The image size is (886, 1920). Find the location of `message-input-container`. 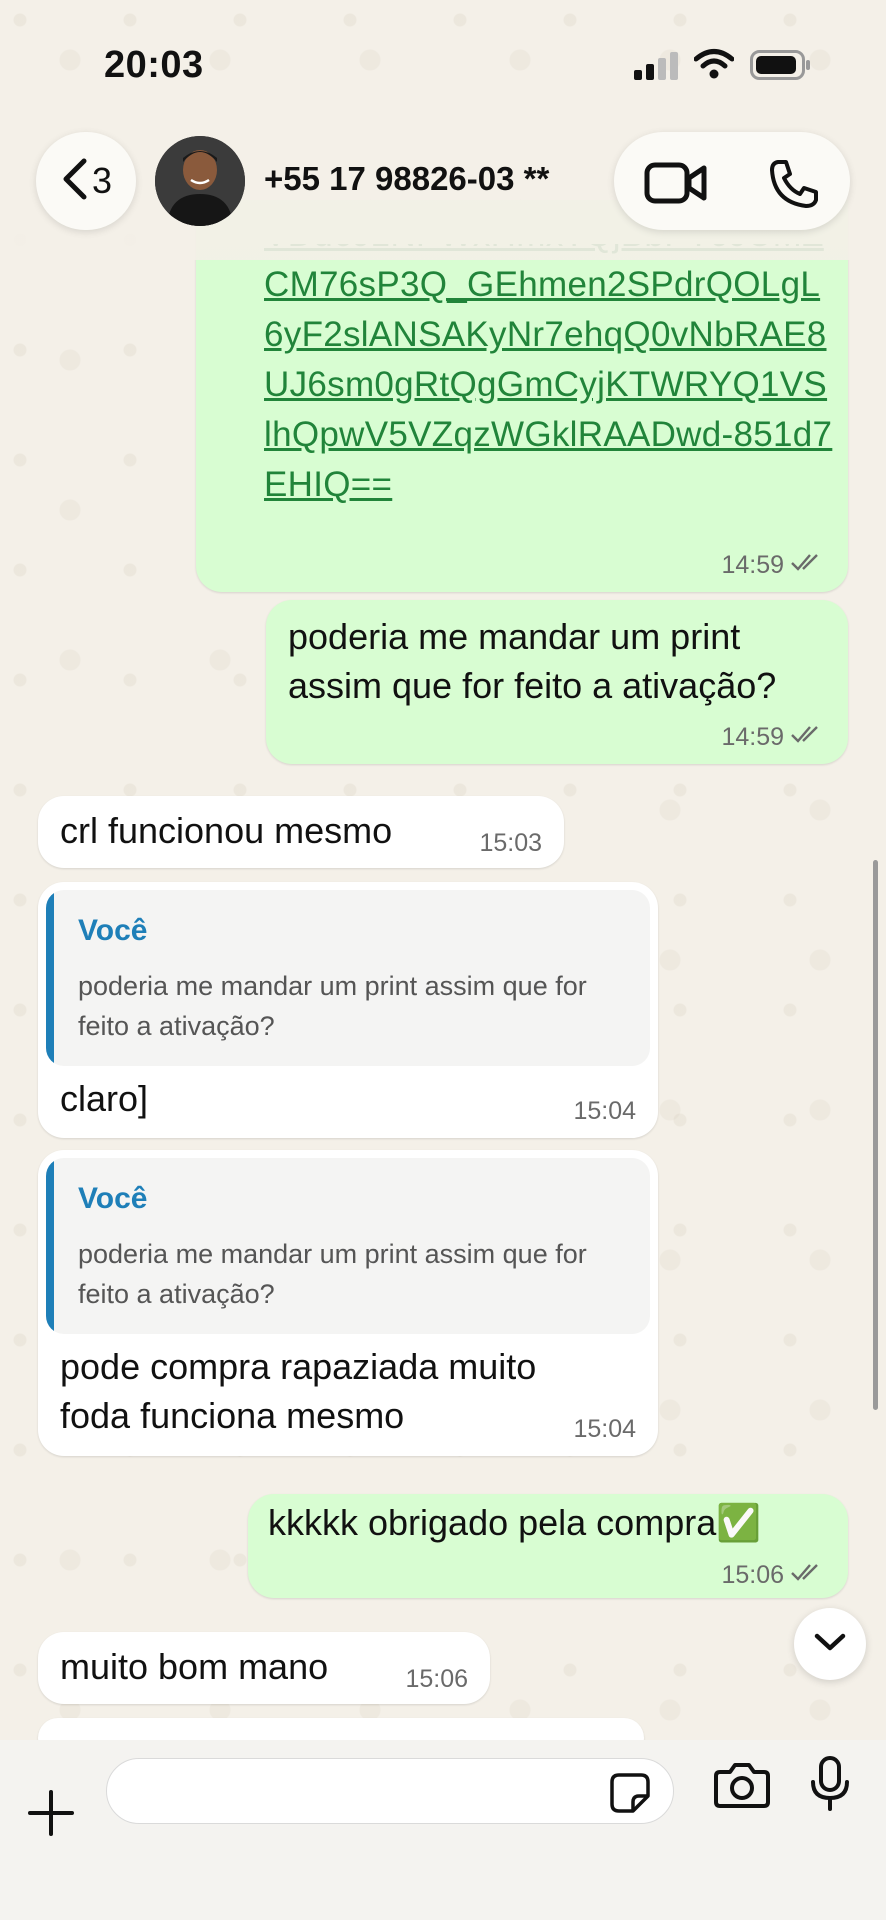

message-input-container is located at coordinates (390, 1791).